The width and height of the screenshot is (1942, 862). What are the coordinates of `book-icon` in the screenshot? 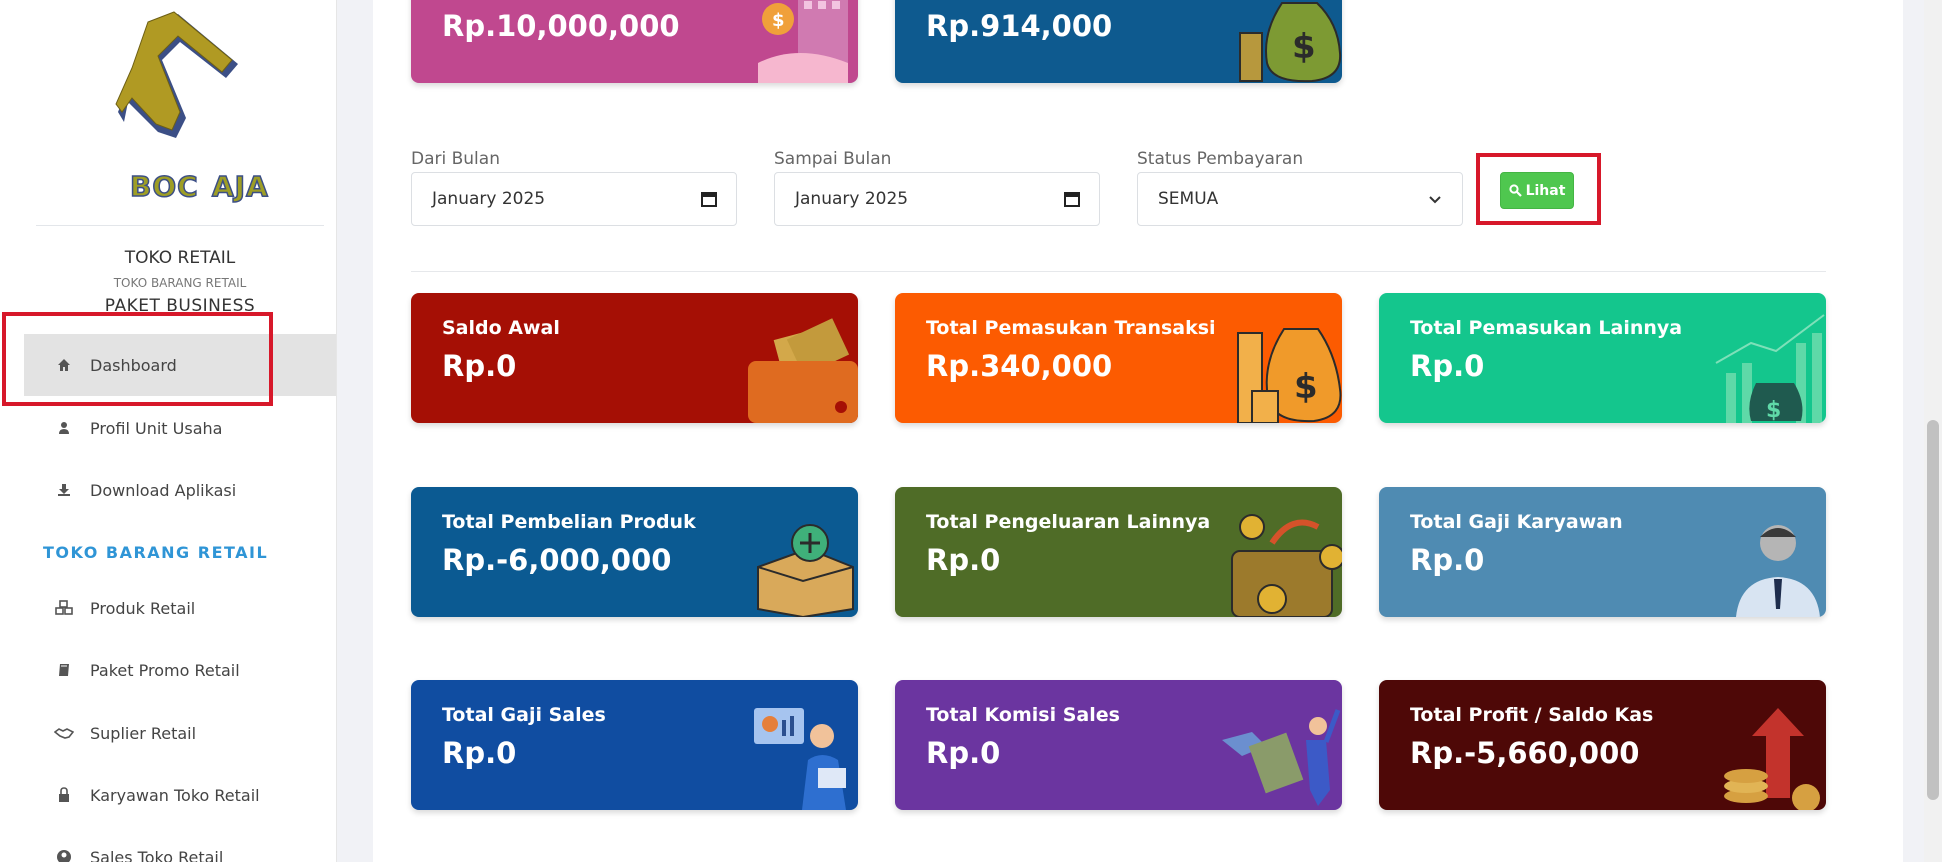 It's located at (64, 670).